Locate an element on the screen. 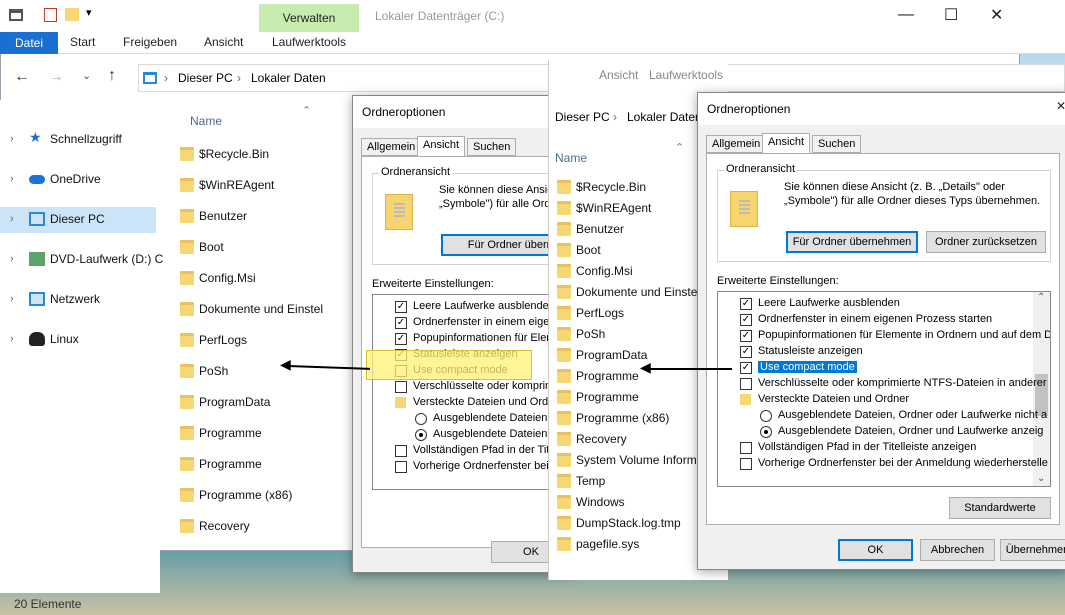 The width and height of the screenshot is (1065, 615). recent-dropdown-icon: ⌄ is located at coordinates (86, 75).